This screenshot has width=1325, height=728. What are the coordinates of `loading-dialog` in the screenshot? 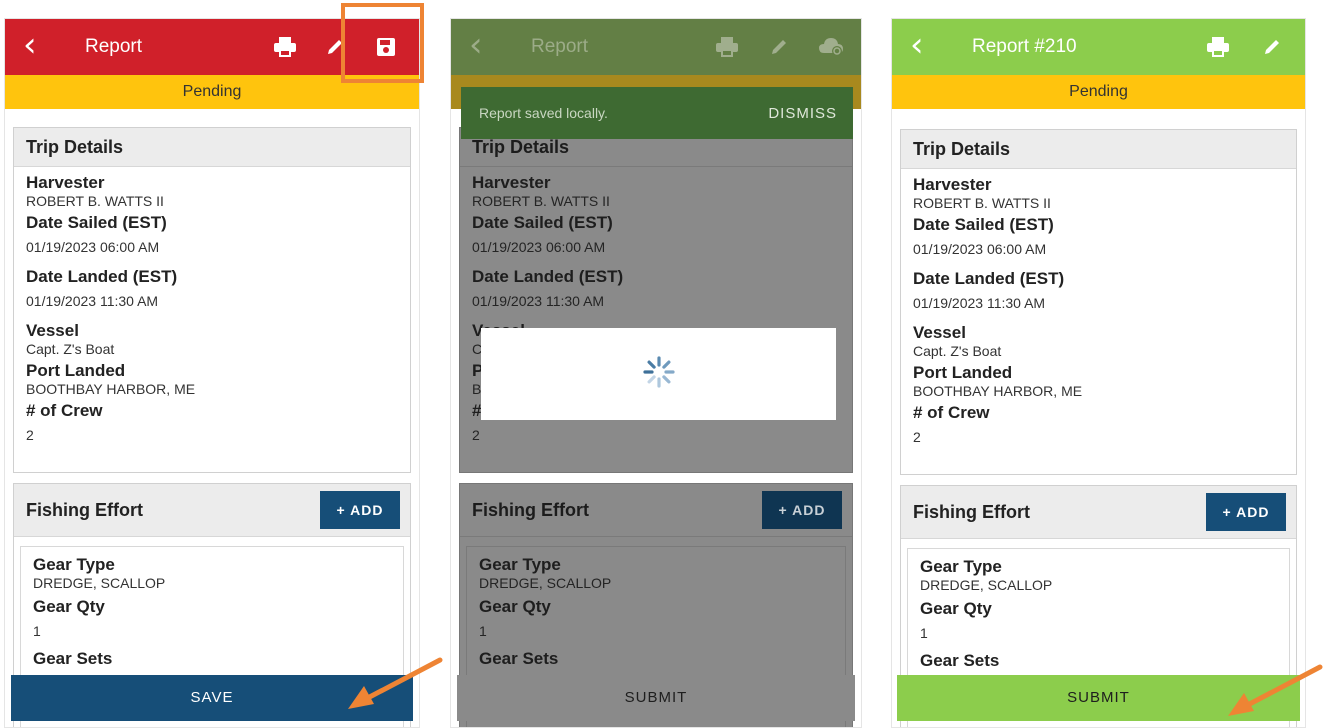 It's located at (658, 374).